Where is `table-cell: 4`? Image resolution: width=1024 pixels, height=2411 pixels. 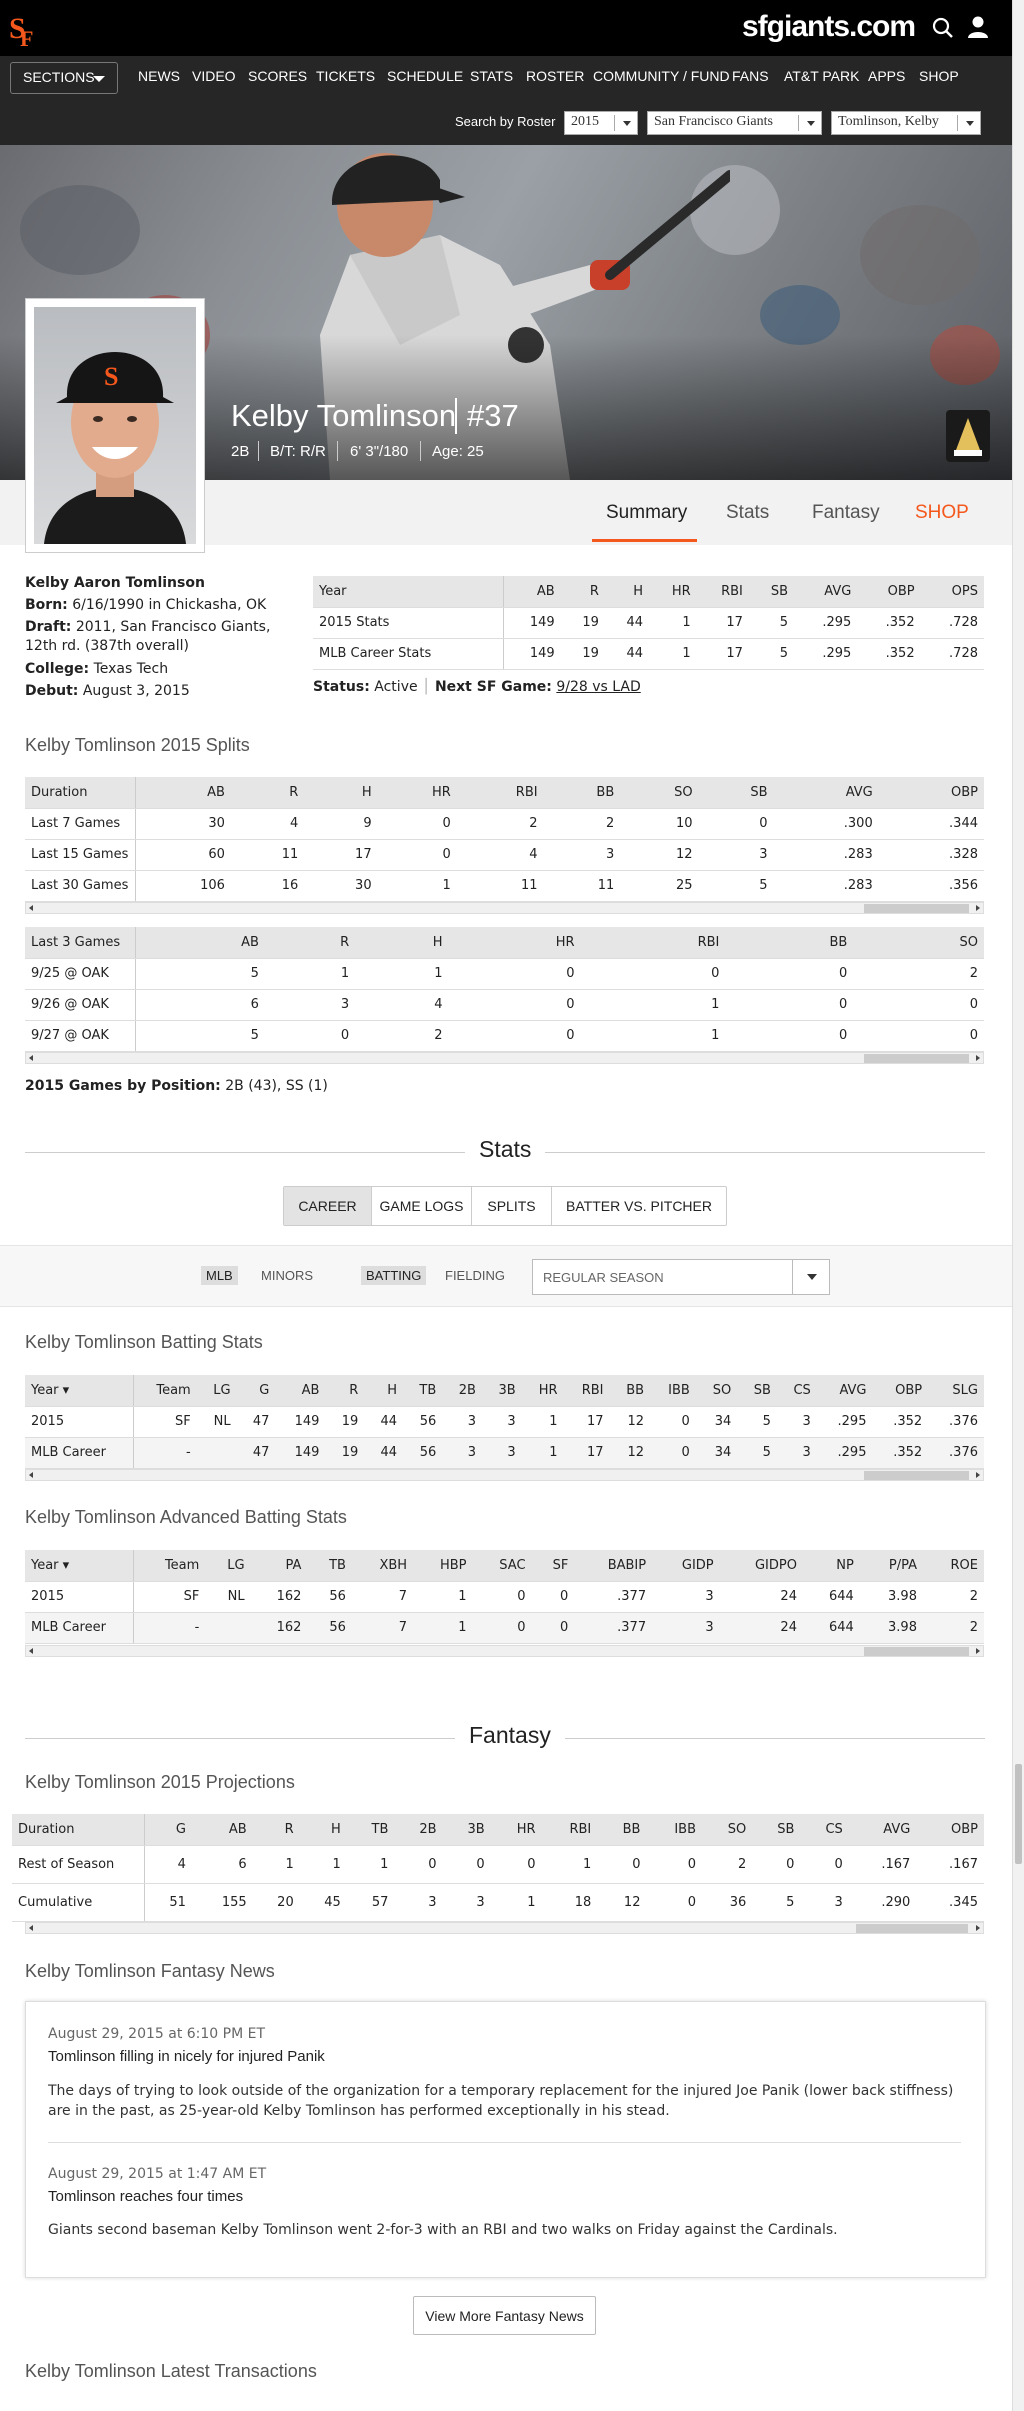
table-cell: 4 is located at coordinates (267, 824).